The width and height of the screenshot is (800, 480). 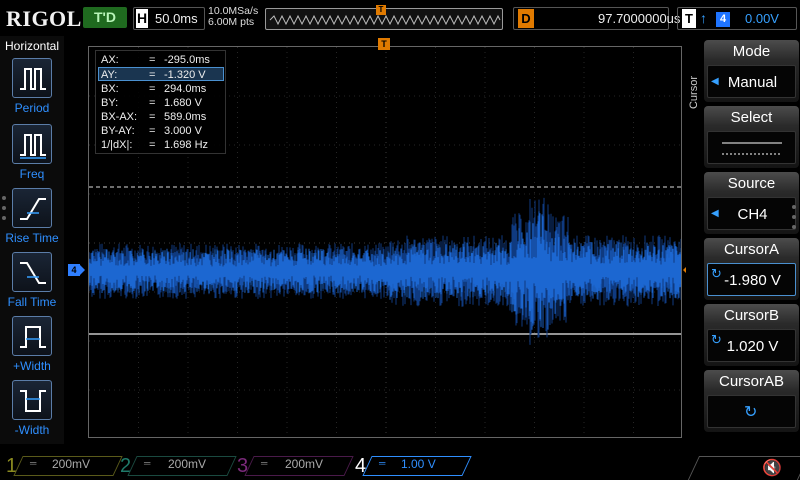 I want to click on channel-3-scale: 200mV, so click(x=304, y=464).